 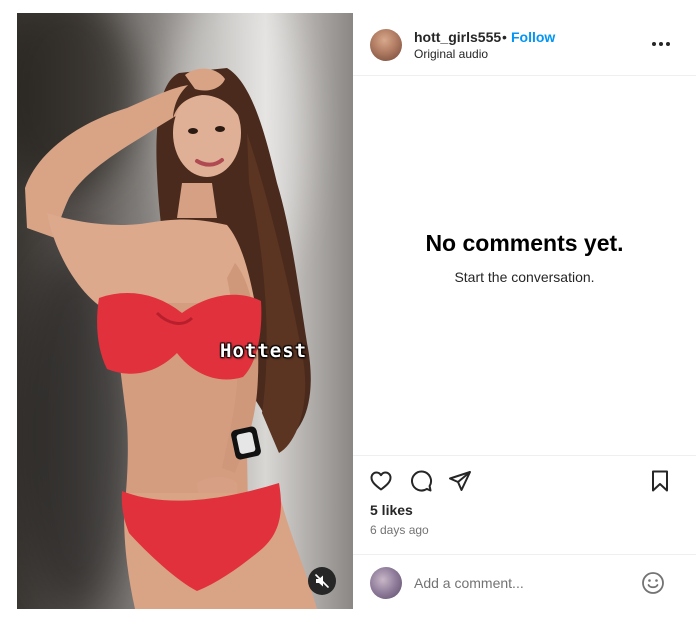 What do you see at coordinates (654, 44) in the screenshot?
I see `more-options-icon` at bounding box center [654, 44].